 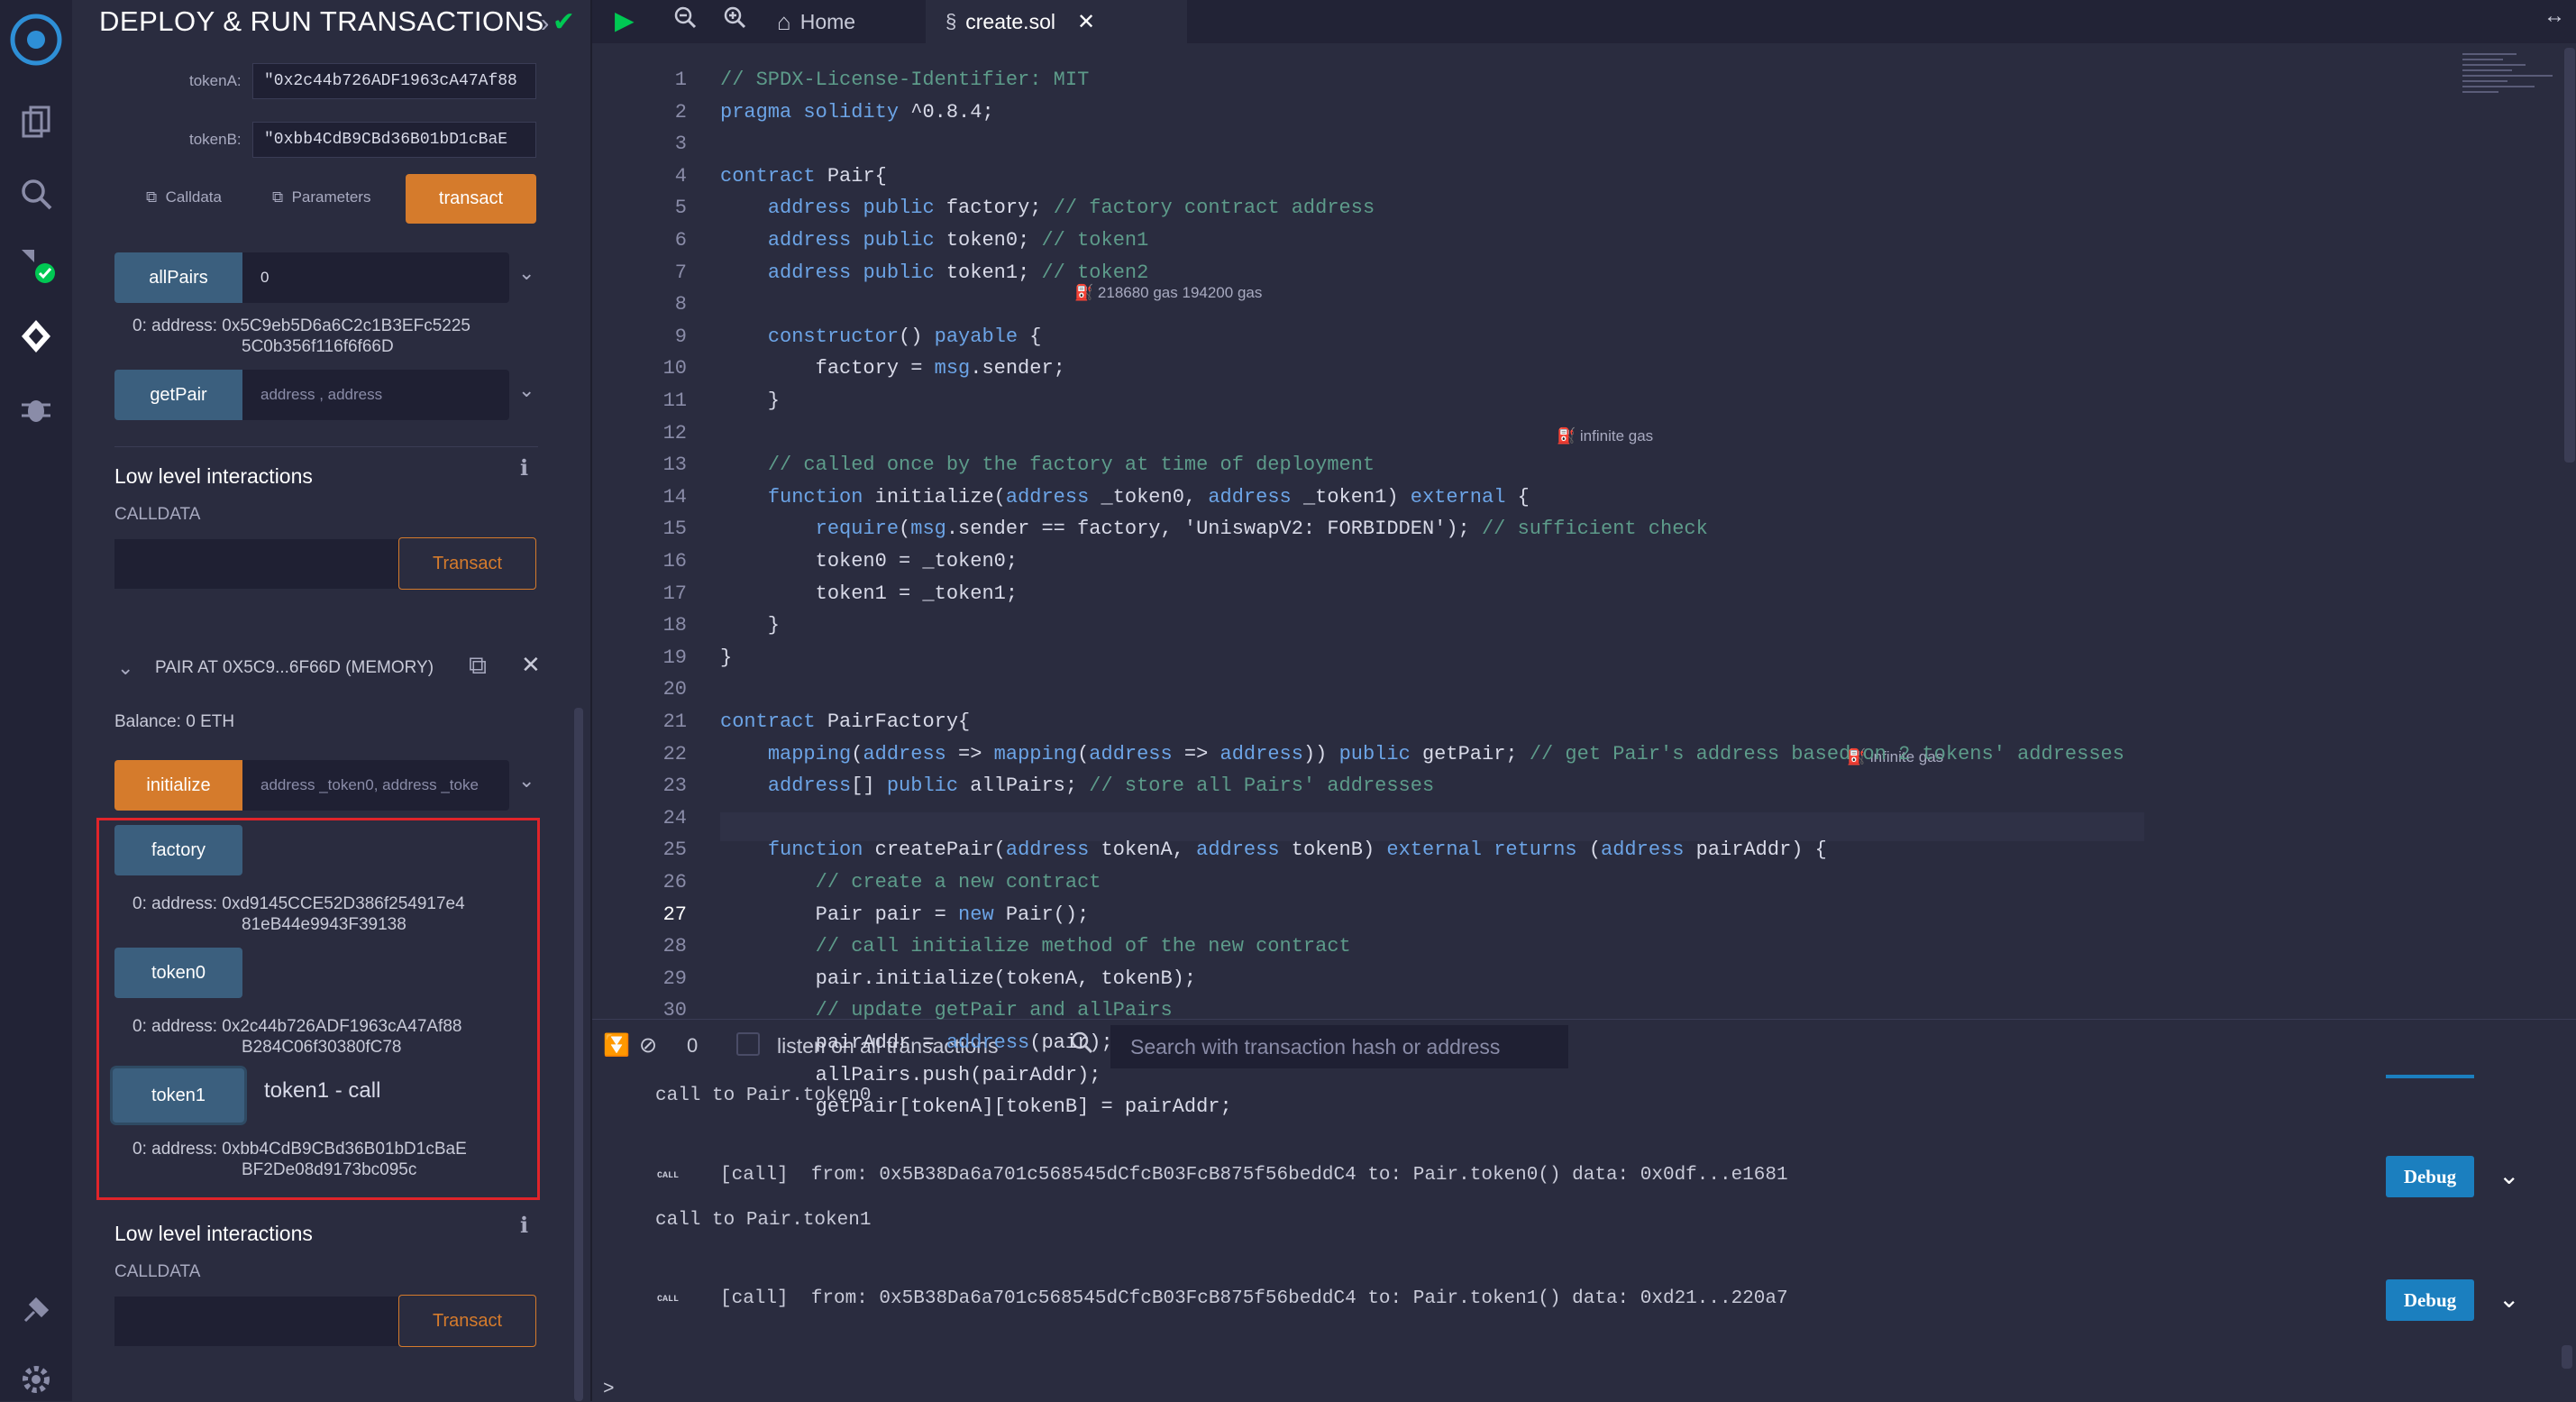 What do you see at coordinates (680, 272) in the screenshot?
I see `line-number: 7` at bounding box center [680, 272].